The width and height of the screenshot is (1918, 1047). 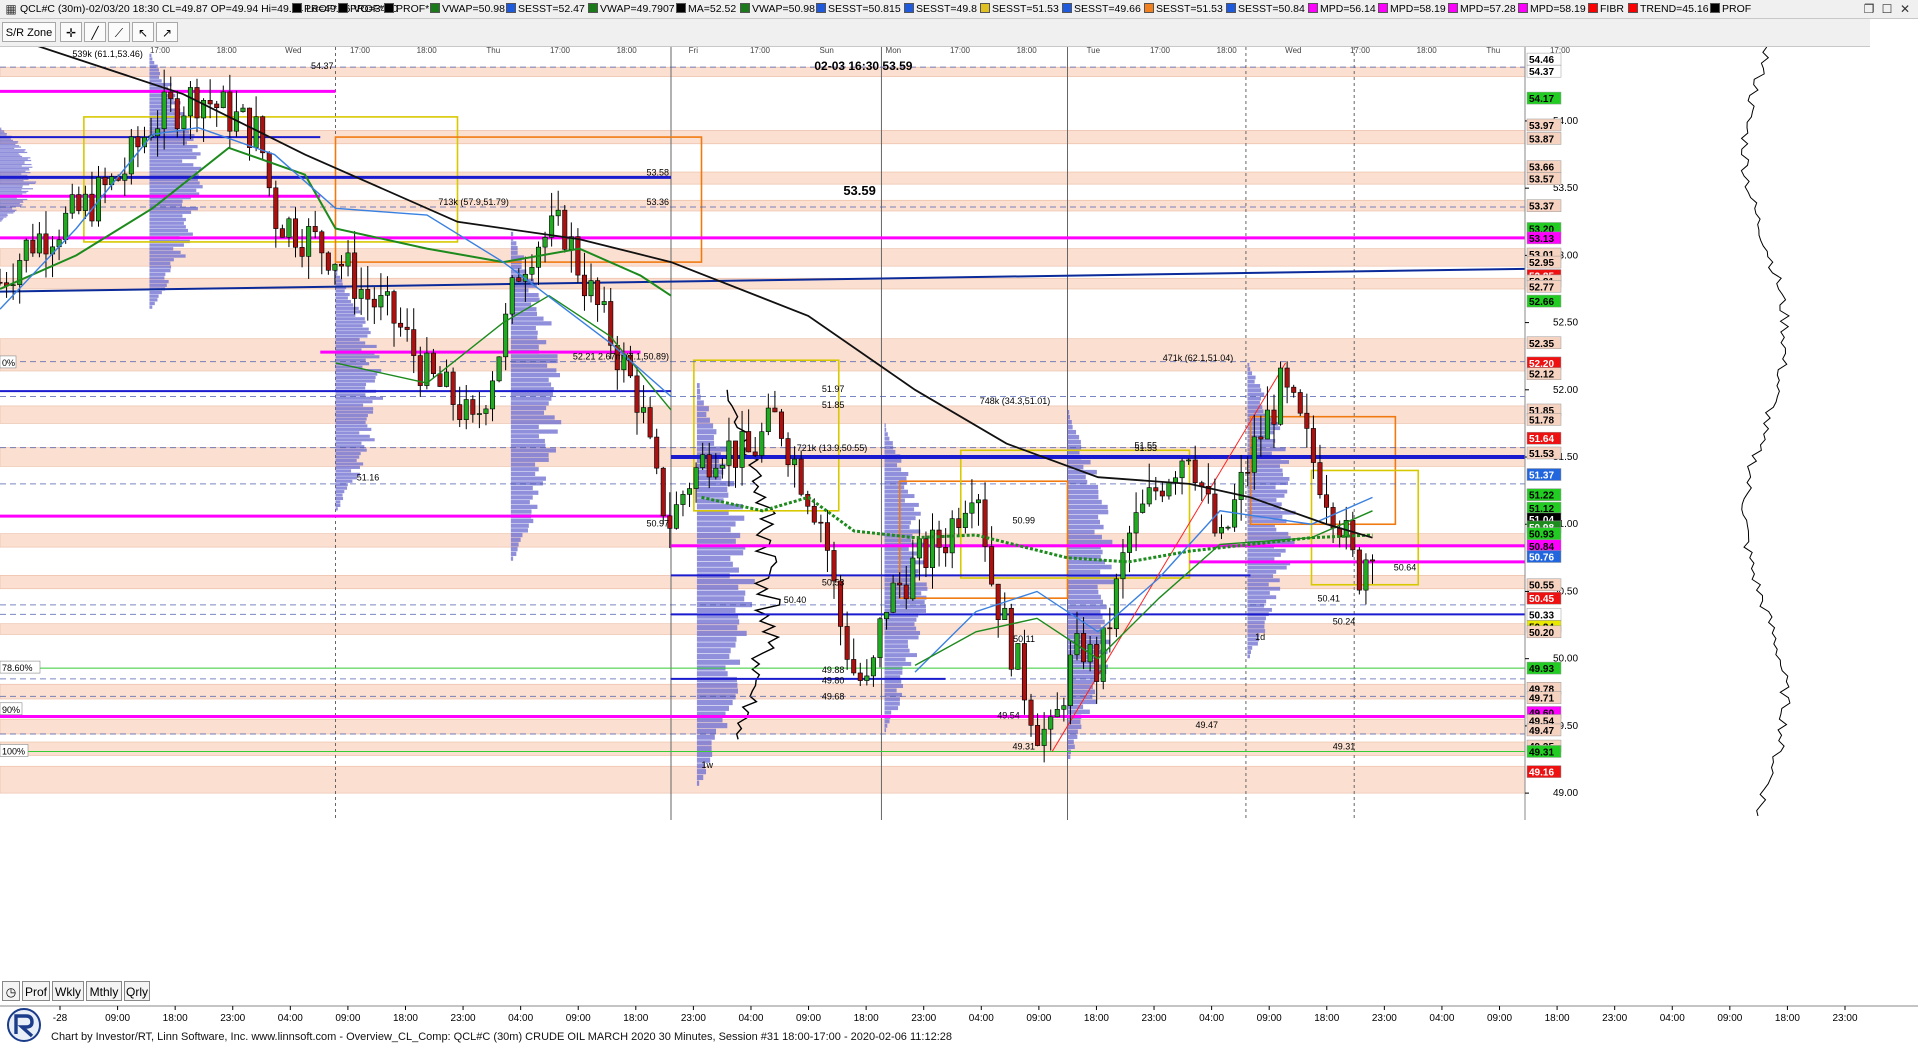 I want to click on clock-icon: ◷, so click(x=11, y=991).